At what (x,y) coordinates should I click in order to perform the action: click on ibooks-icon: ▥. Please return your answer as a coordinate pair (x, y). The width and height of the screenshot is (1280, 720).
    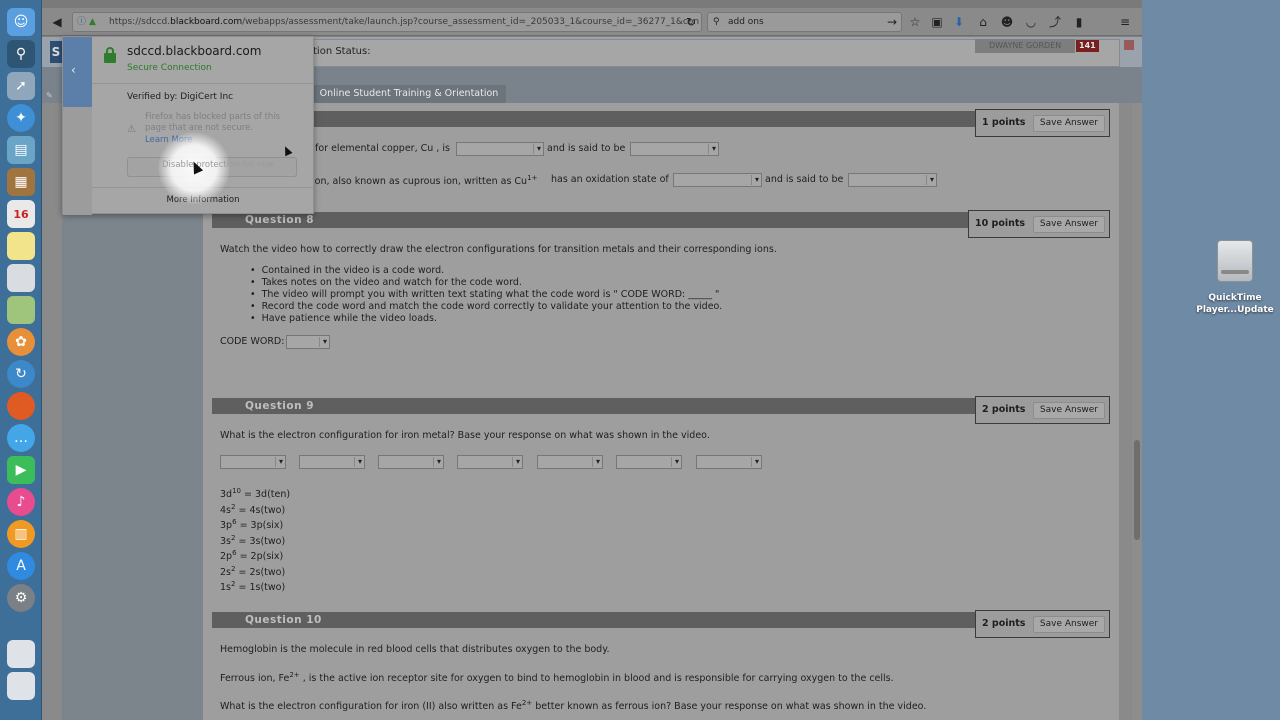
    Looking at the image, I should click on (21, 534).